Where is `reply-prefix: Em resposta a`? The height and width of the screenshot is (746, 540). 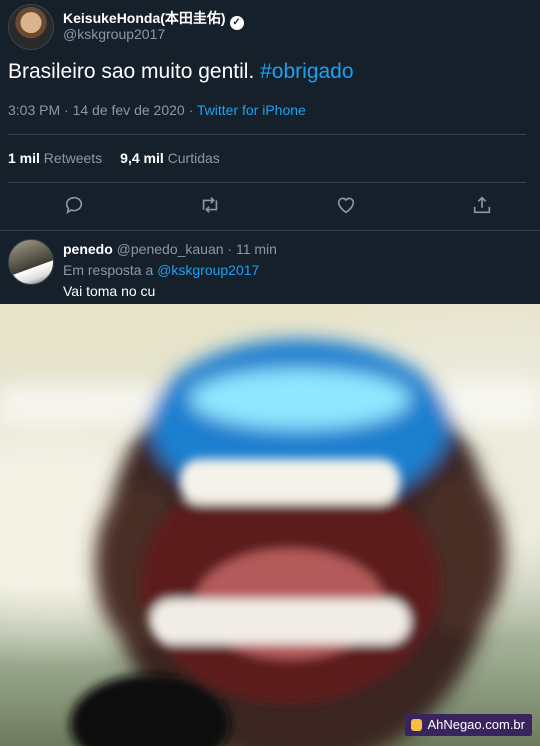 reply-prefix: Em resposta a is located at coordinates (108, 270).